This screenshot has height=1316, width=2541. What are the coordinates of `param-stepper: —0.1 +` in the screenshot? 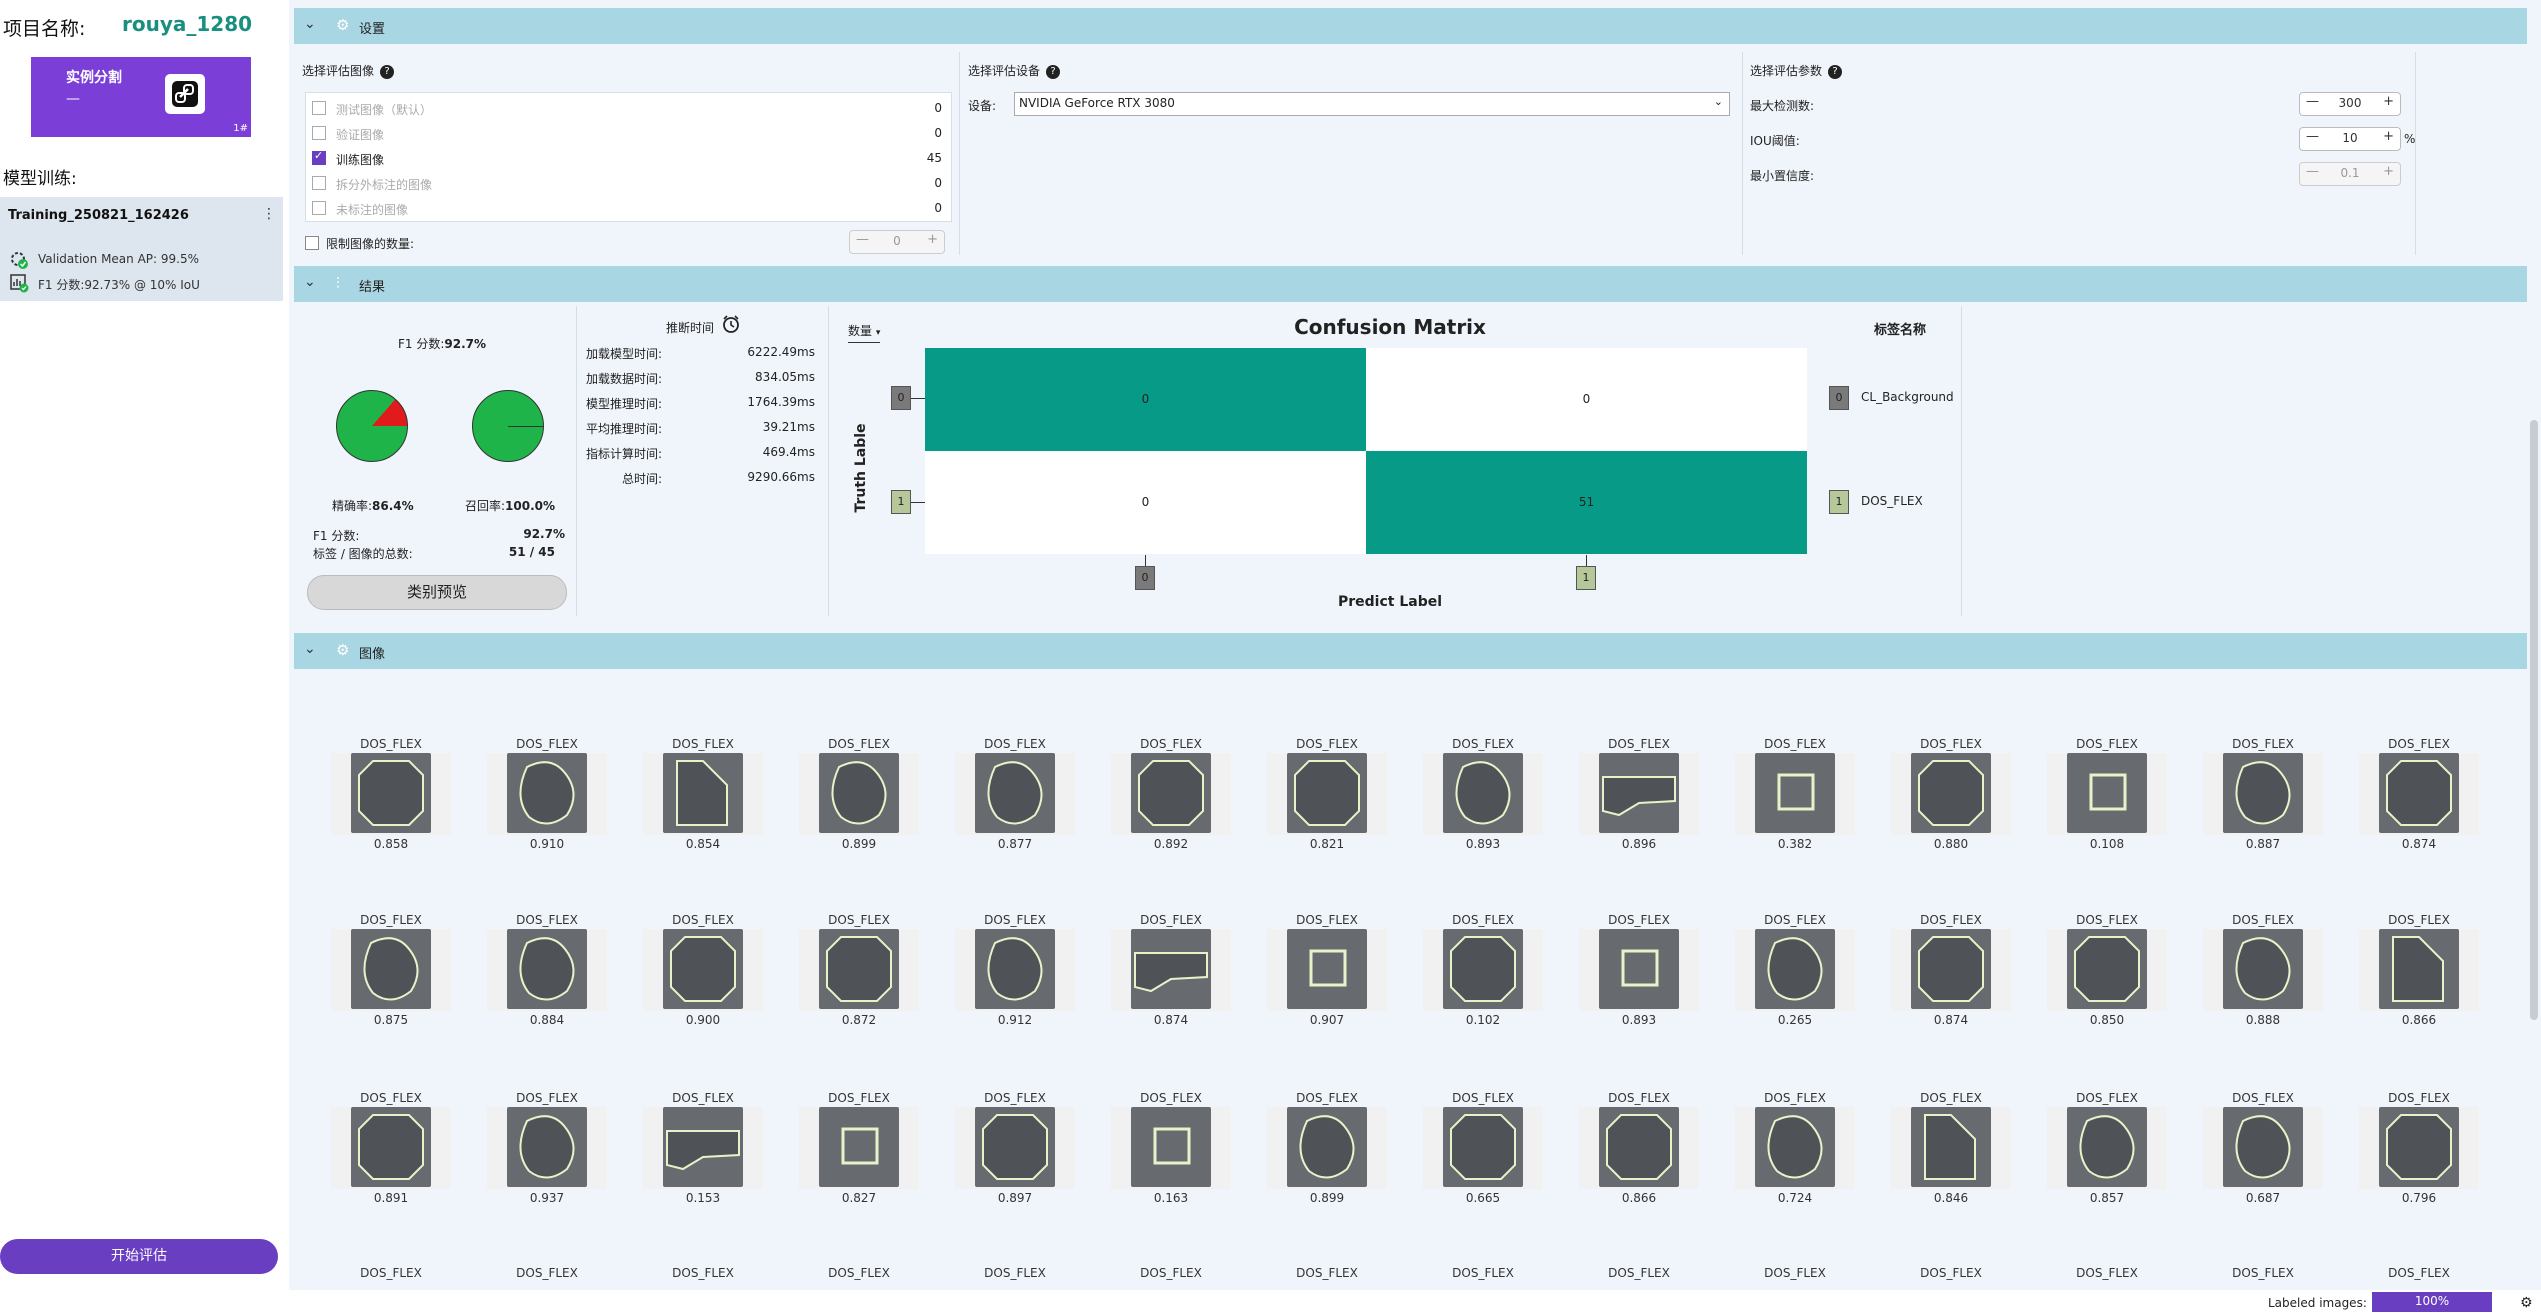 It's located at (2350, 174).